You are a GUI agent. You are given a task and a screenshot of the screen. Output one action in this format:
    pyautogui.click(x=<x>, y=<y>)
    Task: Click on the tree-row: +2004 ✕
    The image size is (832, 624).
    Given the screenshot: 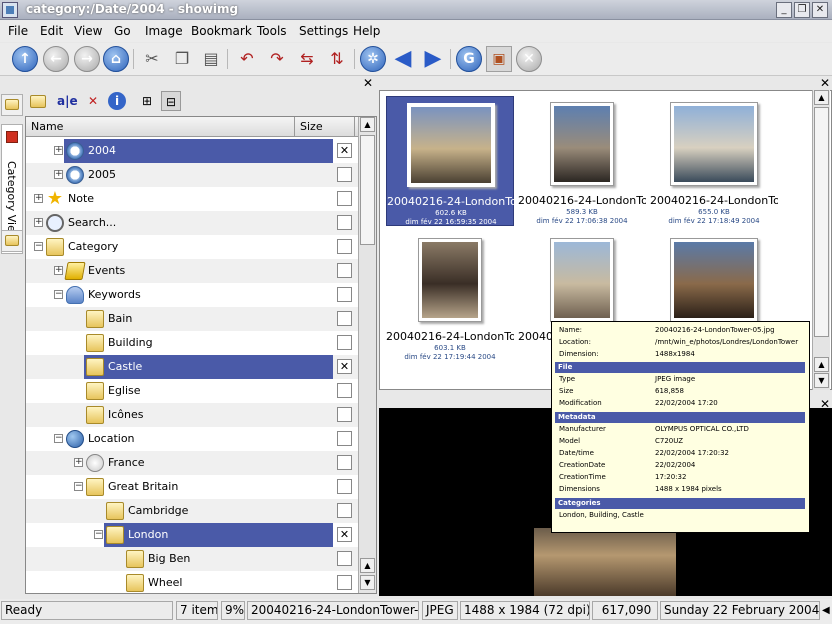 What is the action you would take?
    pyautogui.click(x=192, y=151)
    